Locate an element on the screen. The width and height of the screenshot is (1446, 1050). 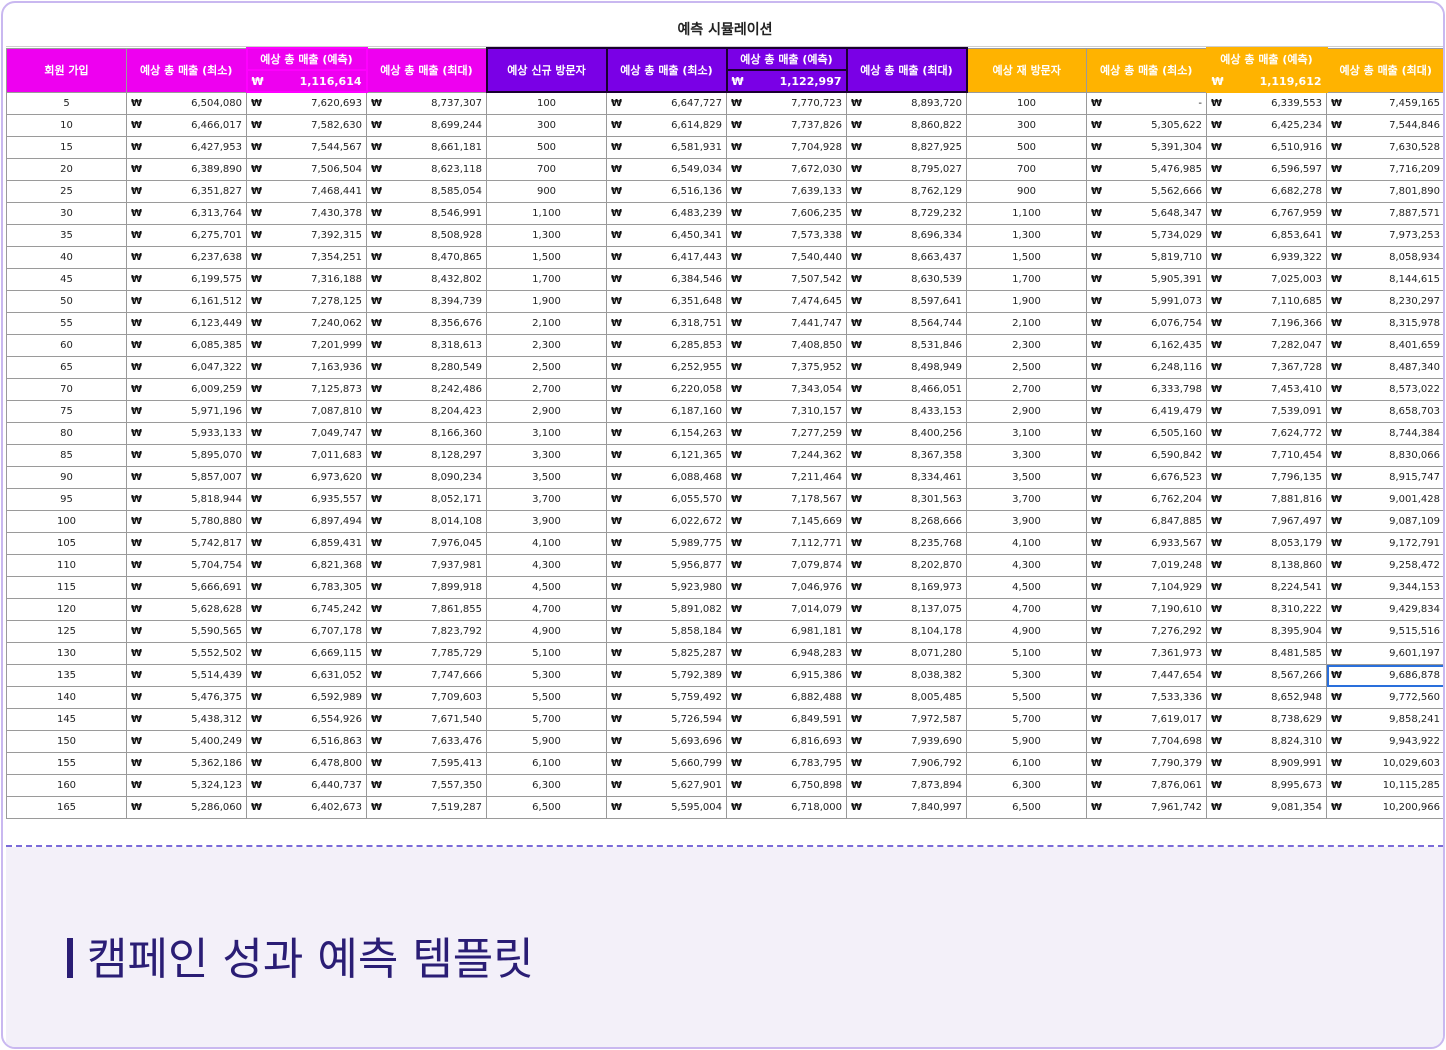
table-cell: ₩7,507,542 is located at coordinates (786, 279).